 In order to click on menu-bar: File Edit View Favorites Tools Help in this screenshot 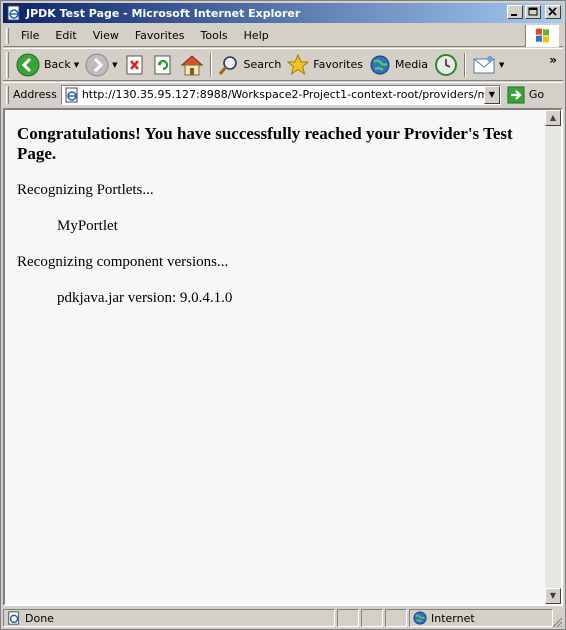, I will do `click(283, 36)`.